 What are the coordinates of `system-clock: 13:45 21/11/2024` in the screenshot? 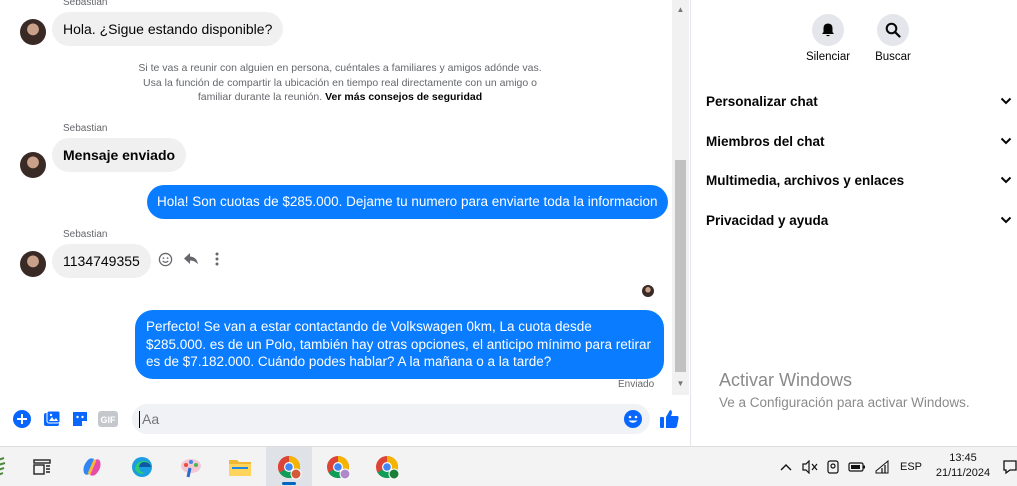 It's located at (963, 466).